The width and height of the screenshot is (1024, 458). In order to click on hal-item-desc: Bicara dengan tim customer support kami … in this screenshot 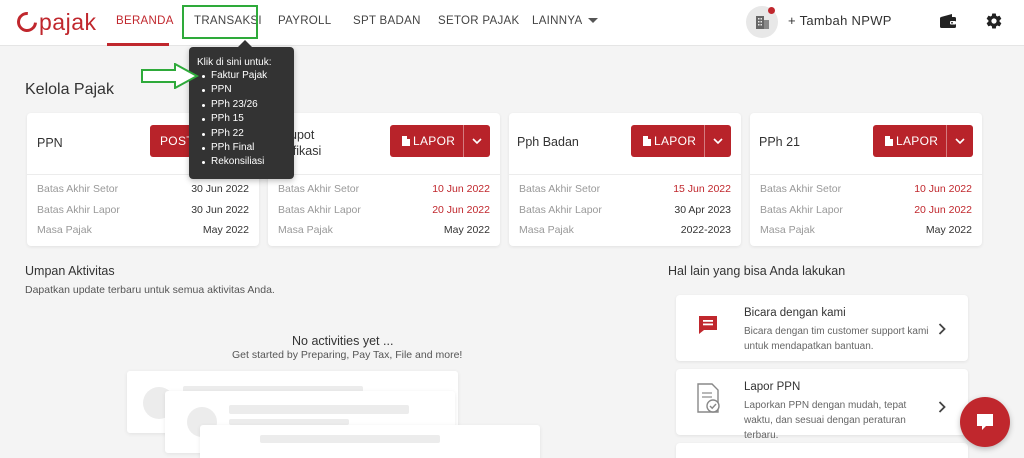, I will do `click(836, 339)`.